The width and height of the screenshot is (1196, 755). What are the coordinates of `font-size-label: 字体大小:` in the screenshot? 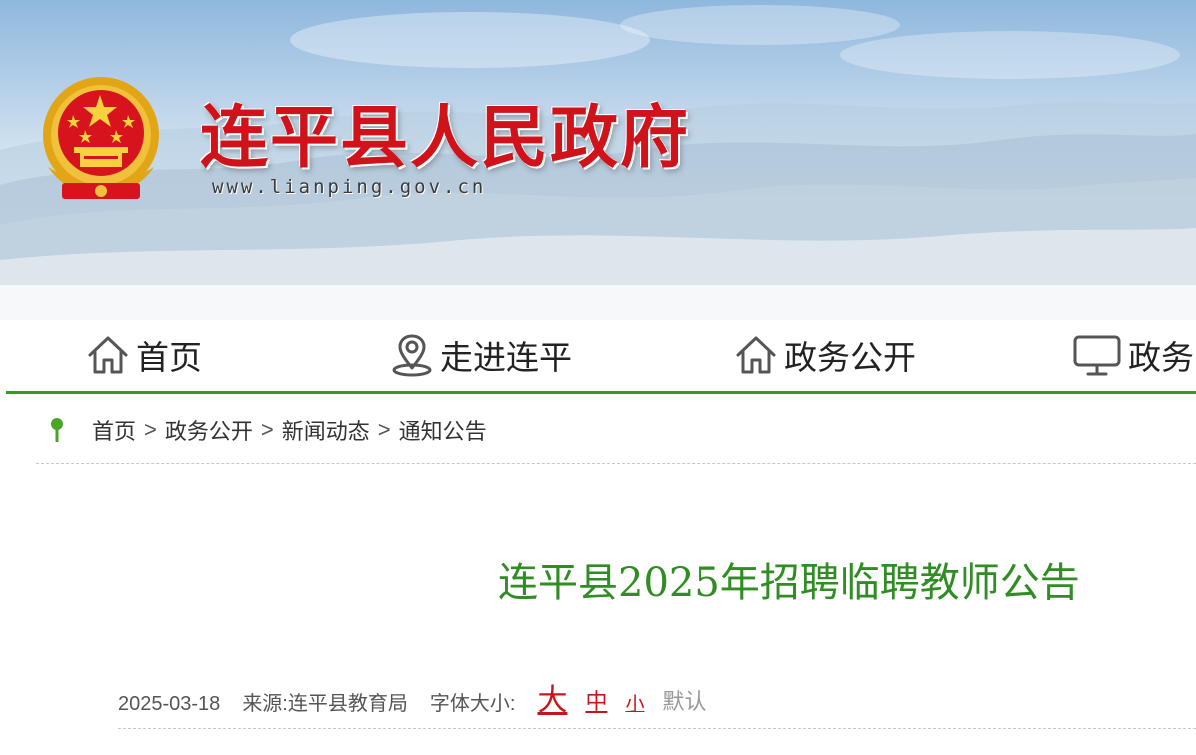 It's located at (472, 704).